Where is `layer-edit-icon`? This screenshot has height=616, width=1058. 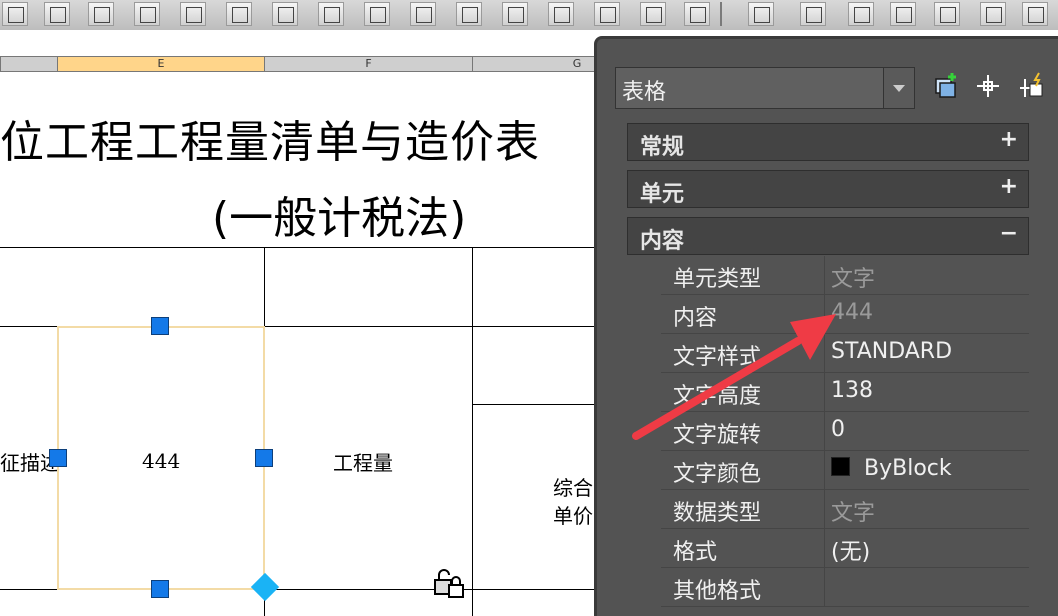 layer-edit-icon is located at coordinates (516, 15).